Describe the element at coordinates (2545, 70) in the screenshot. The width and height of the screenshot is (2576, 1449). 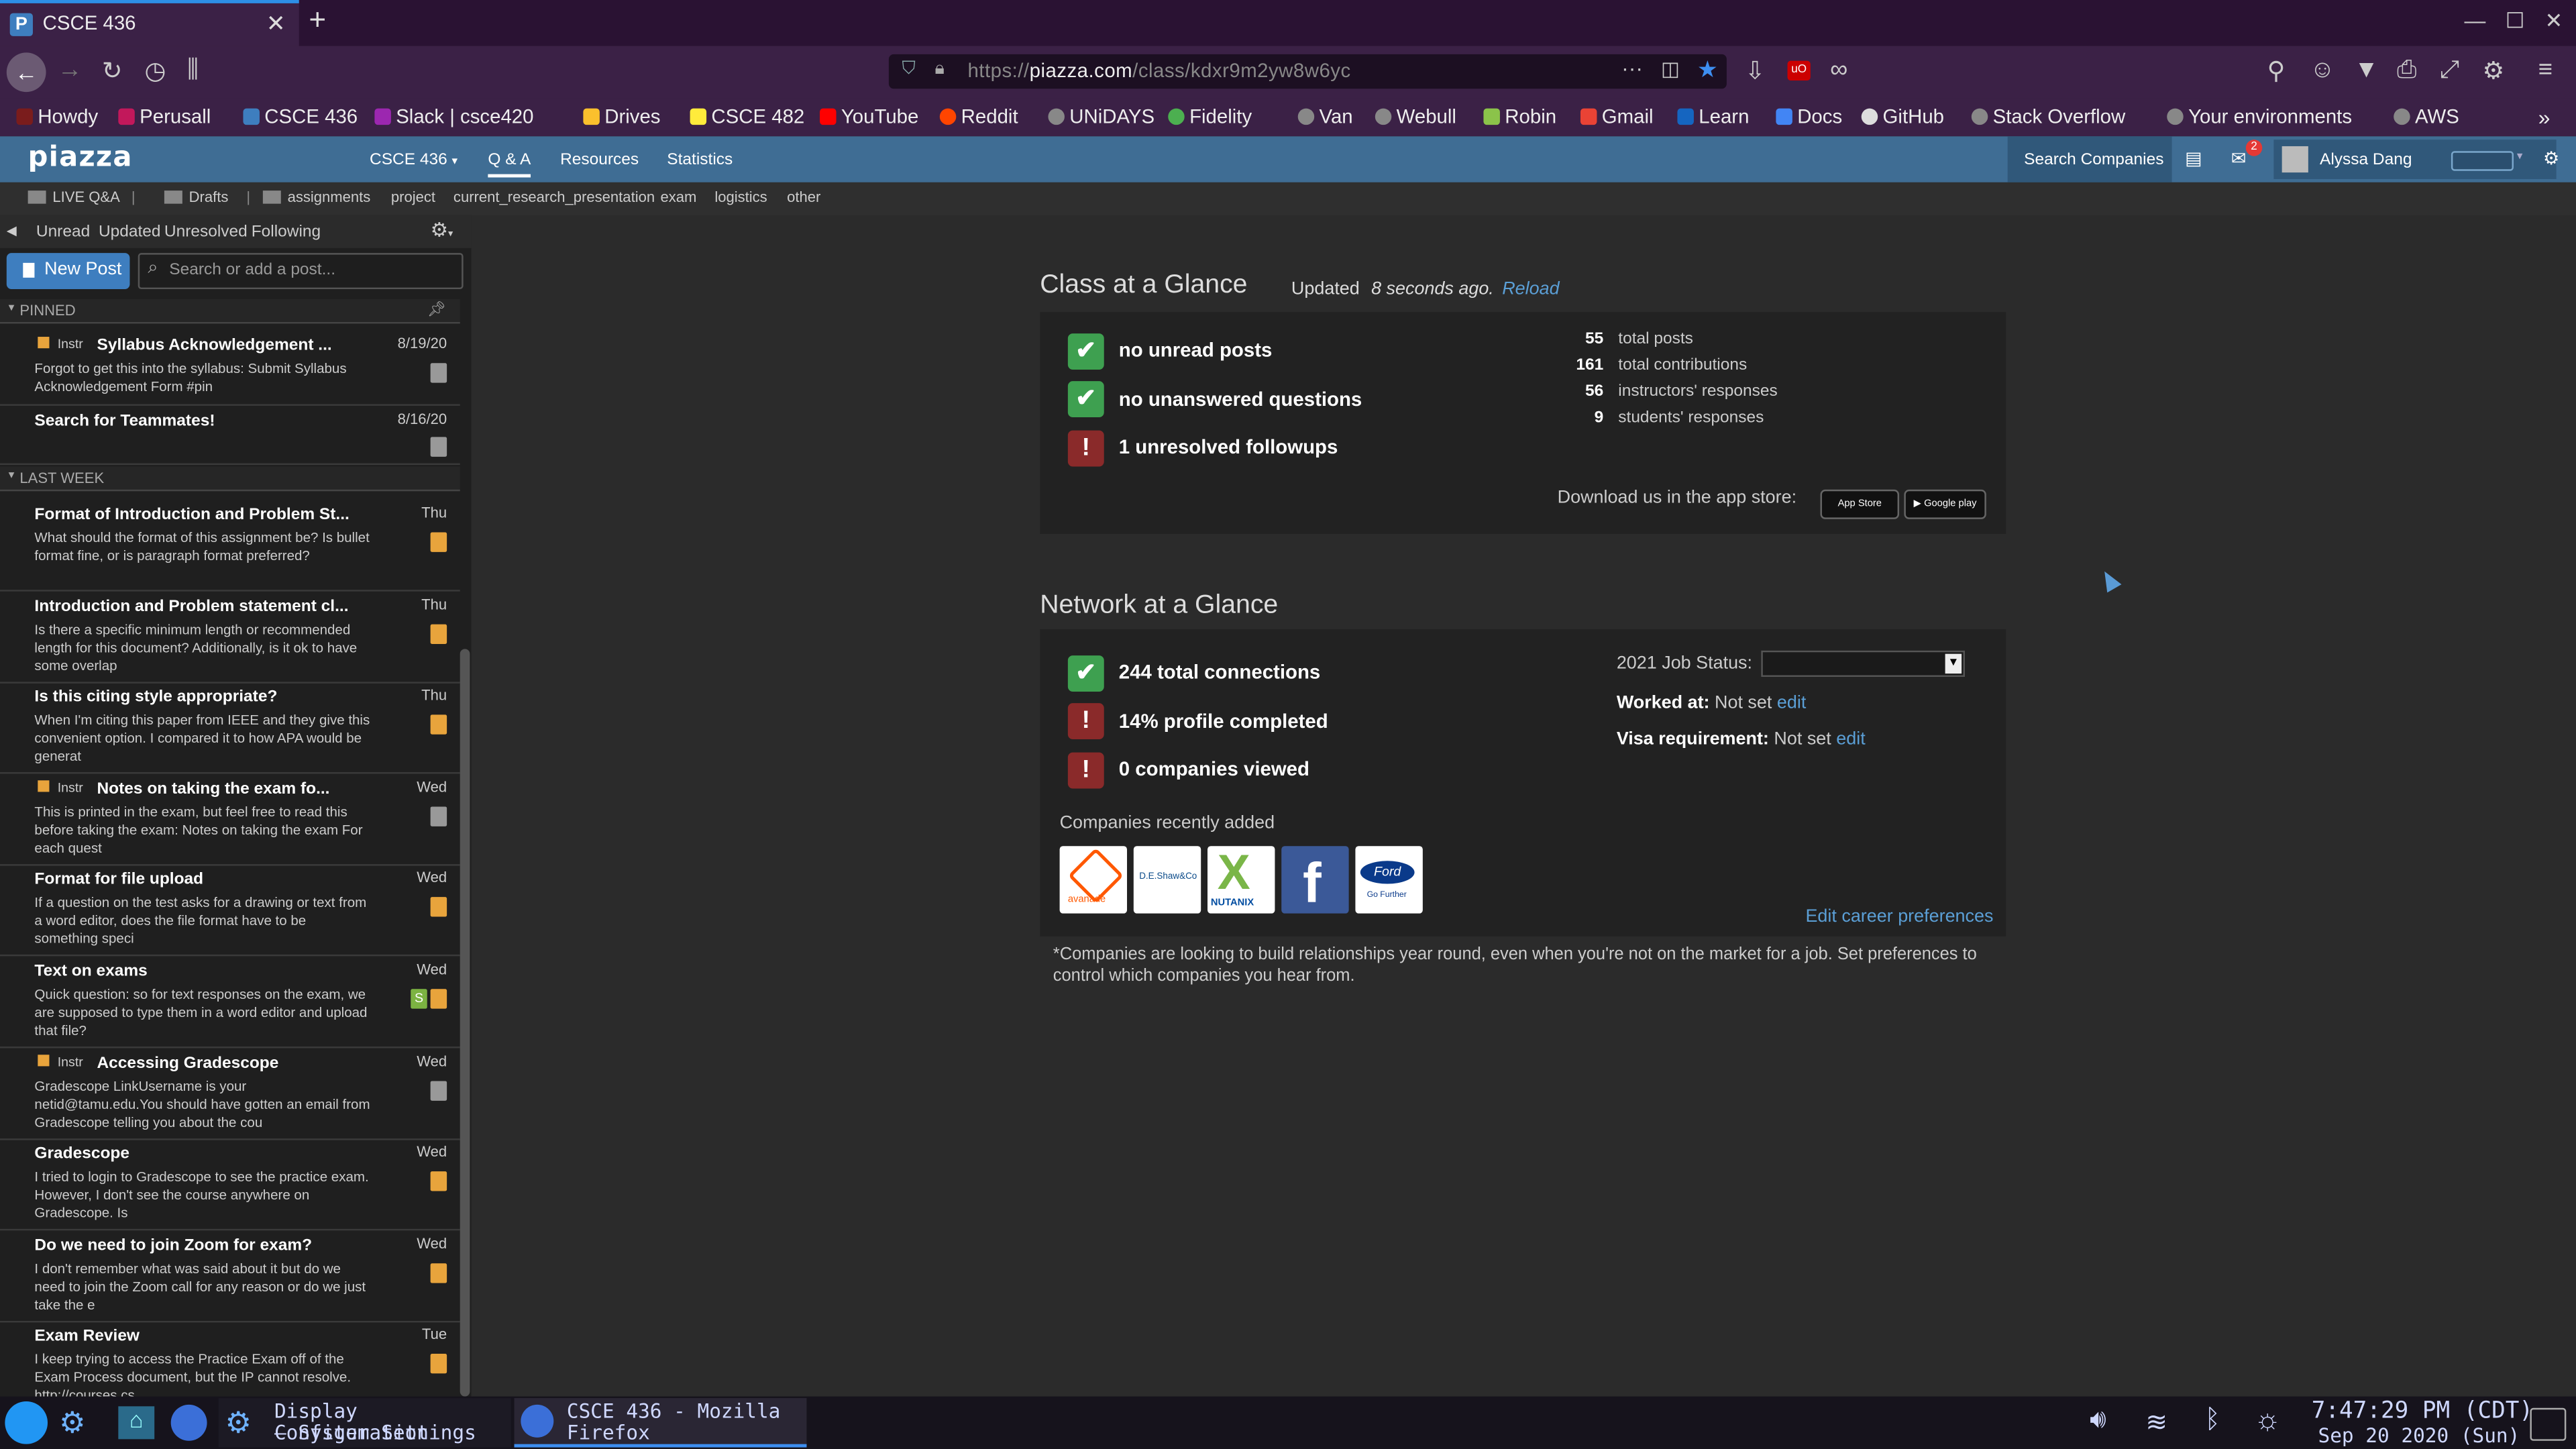
I see `hamburger-menu-icon: ≡` at that location.